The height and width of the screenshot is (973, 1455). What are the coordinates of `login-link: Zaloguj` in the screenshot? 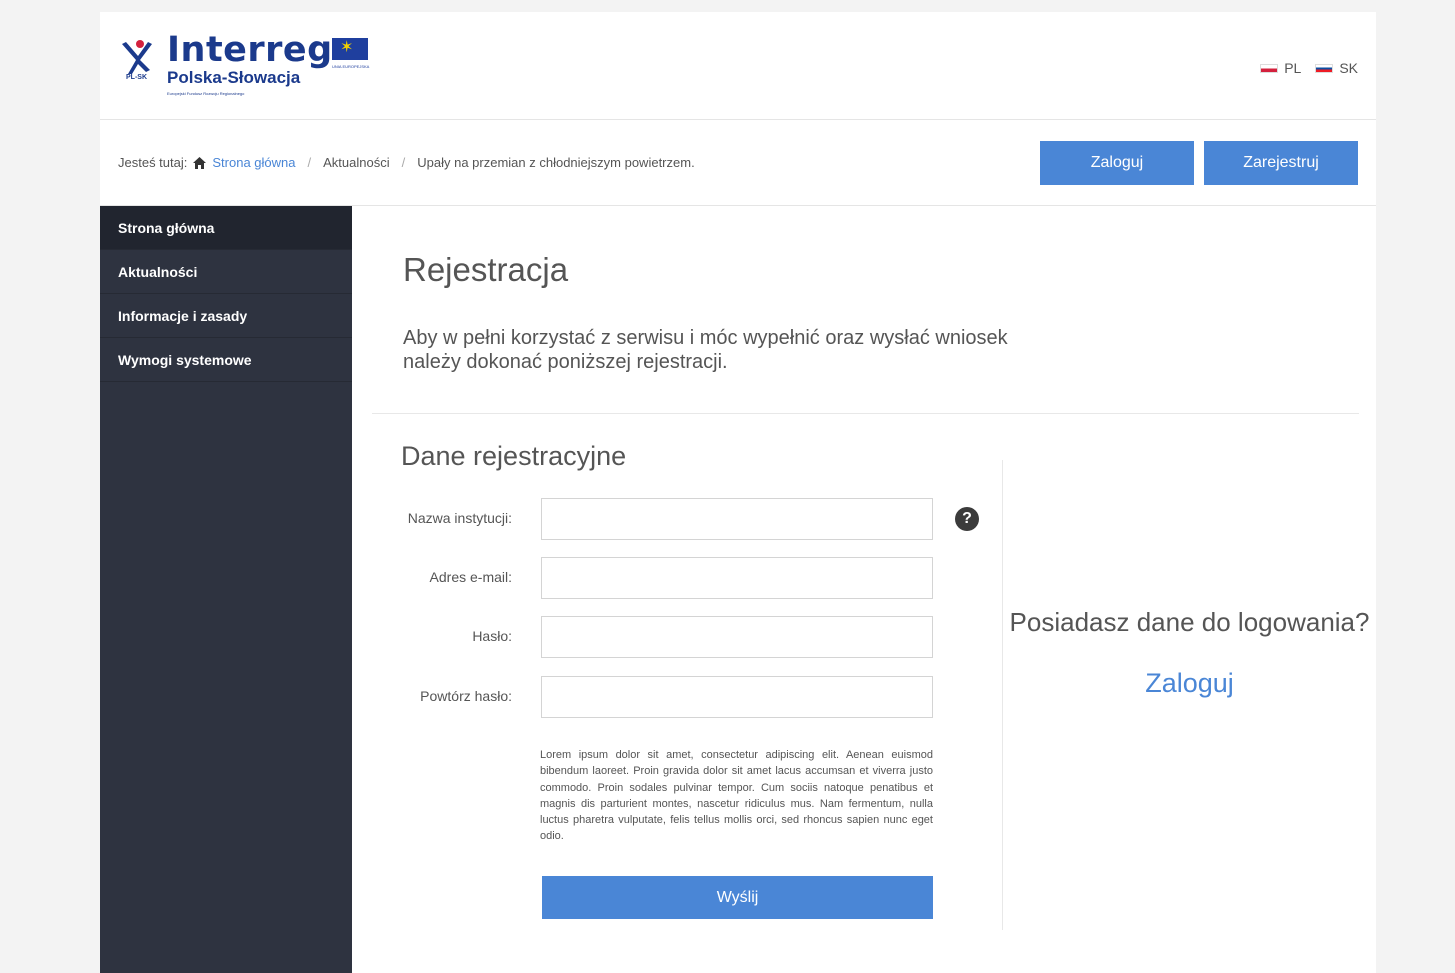 It's located at (1189, 683).